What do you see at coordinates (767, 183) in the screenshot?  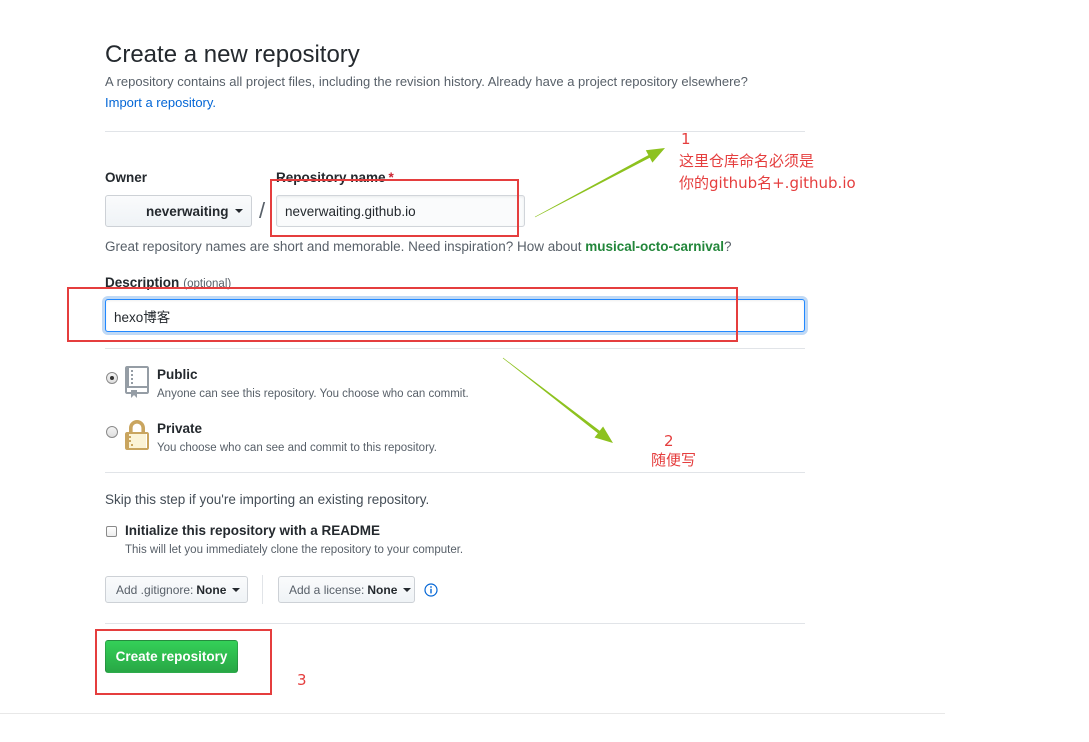 I see `annotation-1-line-2: 你的github名+.github.io` at bounding box center [767, 183].